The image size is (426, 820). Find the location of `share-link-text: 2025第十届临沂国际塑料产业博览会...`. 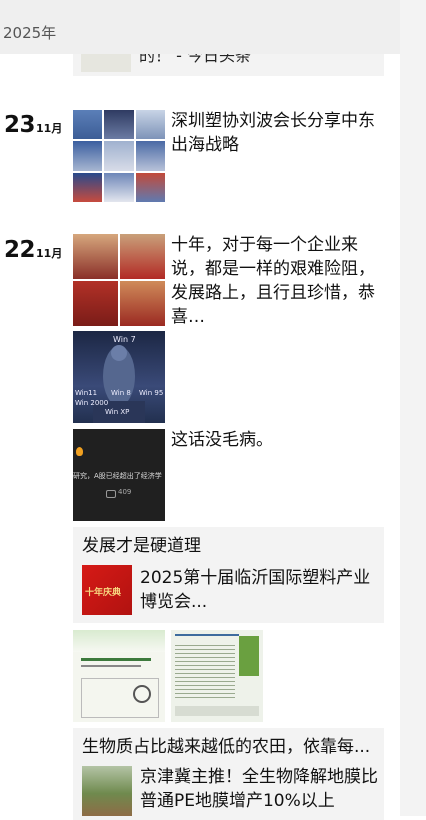

share-link-text: 2025第十届临沂国际塑料产业博览会... is located at coordinates (255, 590).